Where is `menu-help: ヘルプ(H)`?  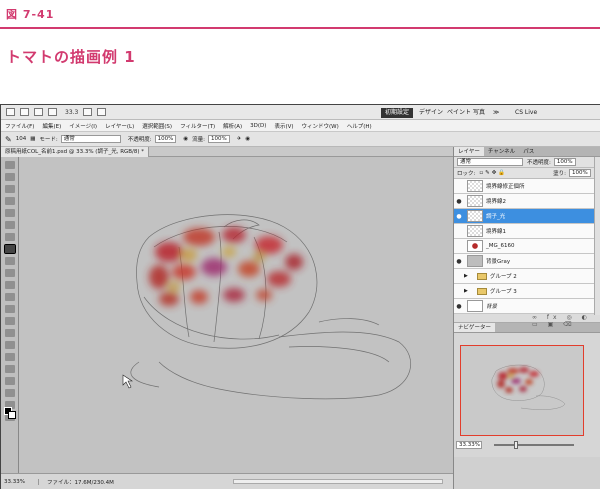 menu-help: ヘルプ(H) is located at coordinates (359, 126).